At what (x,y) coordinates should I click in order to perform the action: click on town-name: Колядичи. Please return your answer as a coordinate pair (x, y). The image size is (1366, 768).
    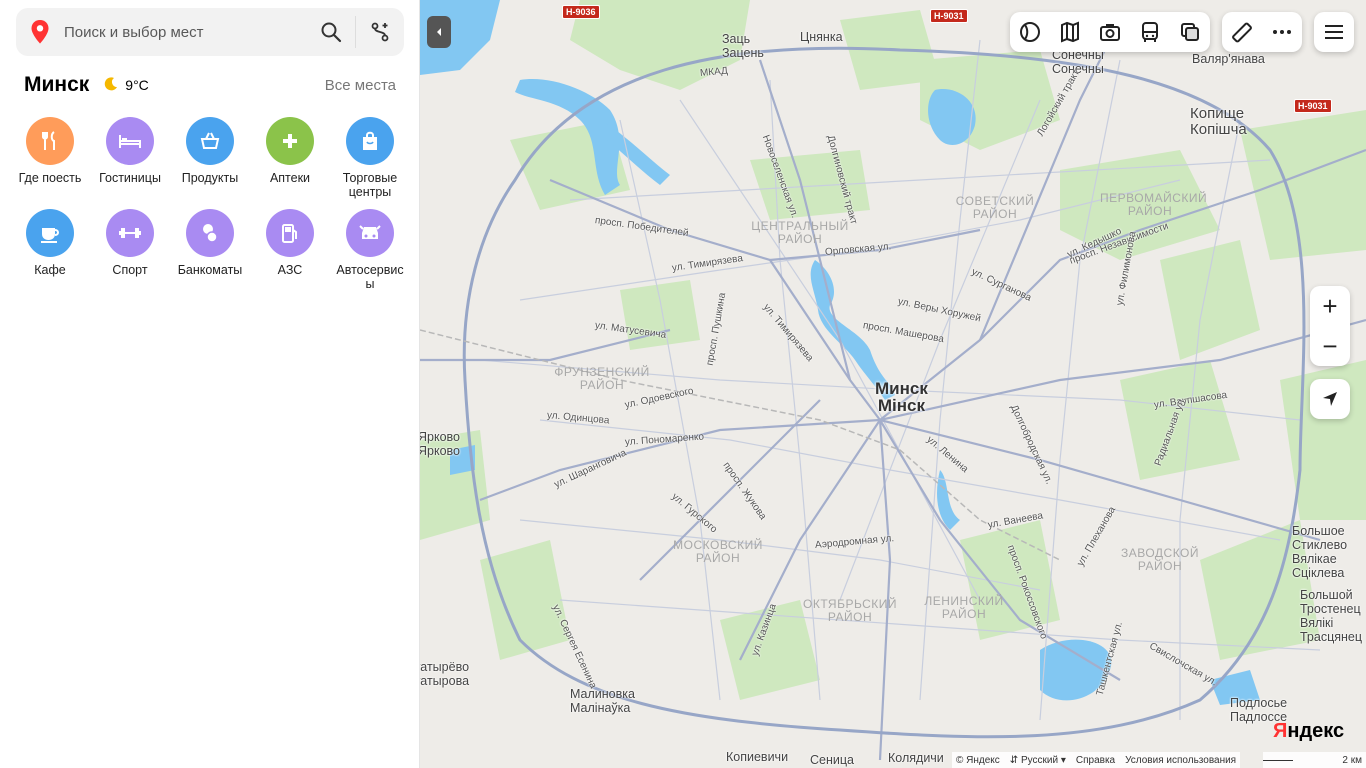
    Looking at the image, I should click on (916, 758).